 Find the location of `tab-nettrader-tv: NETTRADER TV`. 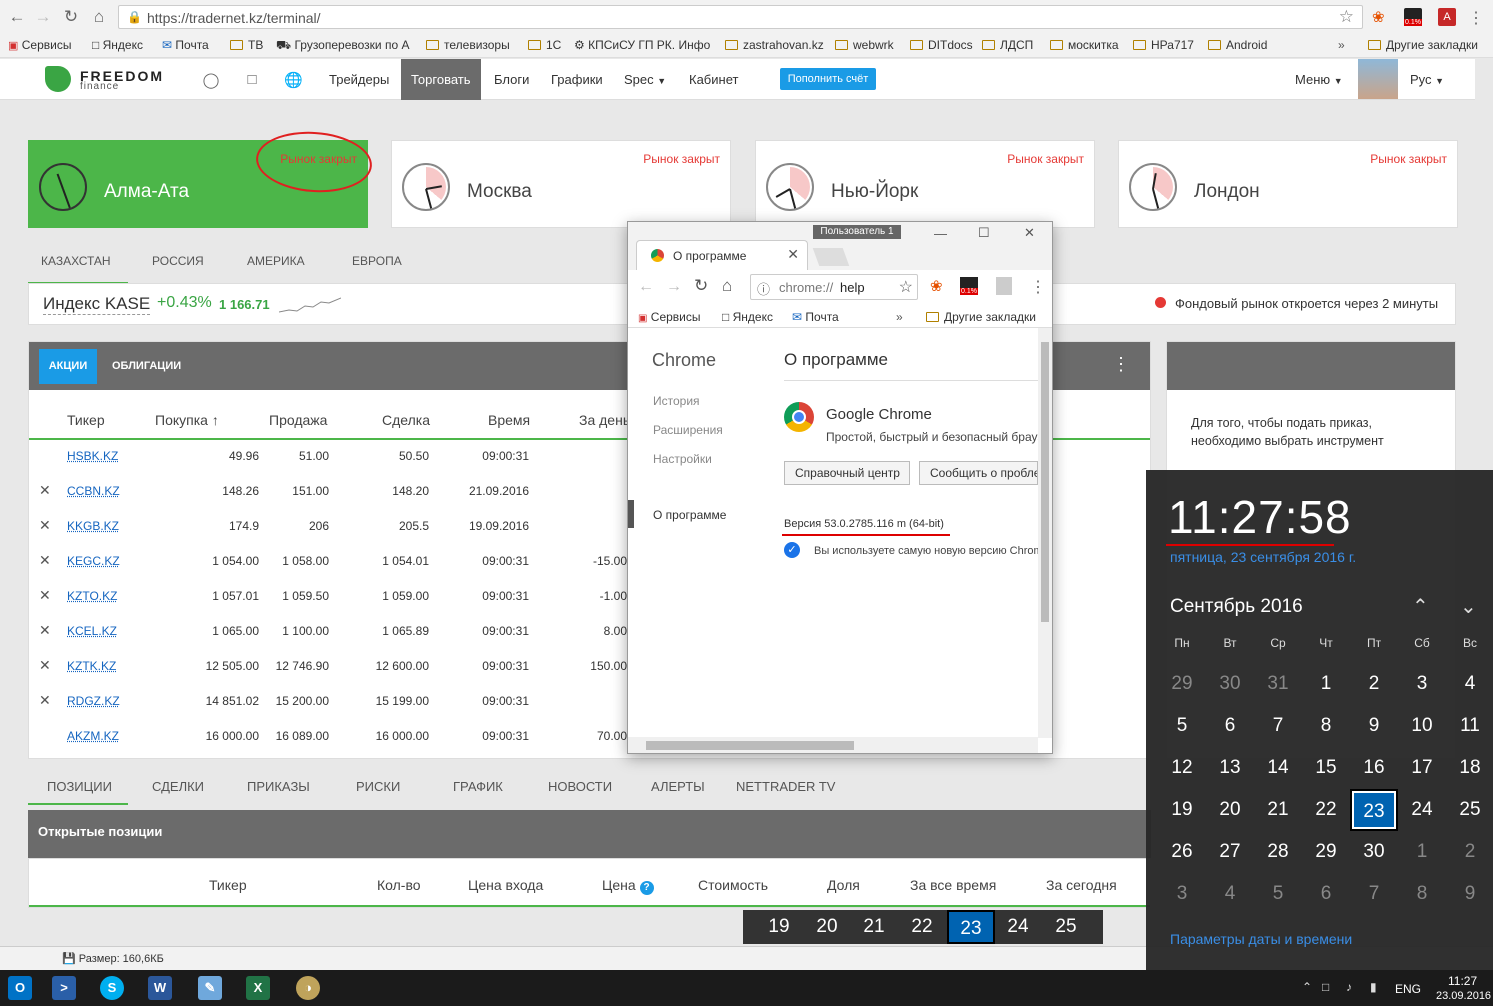

tab-nettrader-tv: NETTRADER TV is located at coordinates (785, 786).